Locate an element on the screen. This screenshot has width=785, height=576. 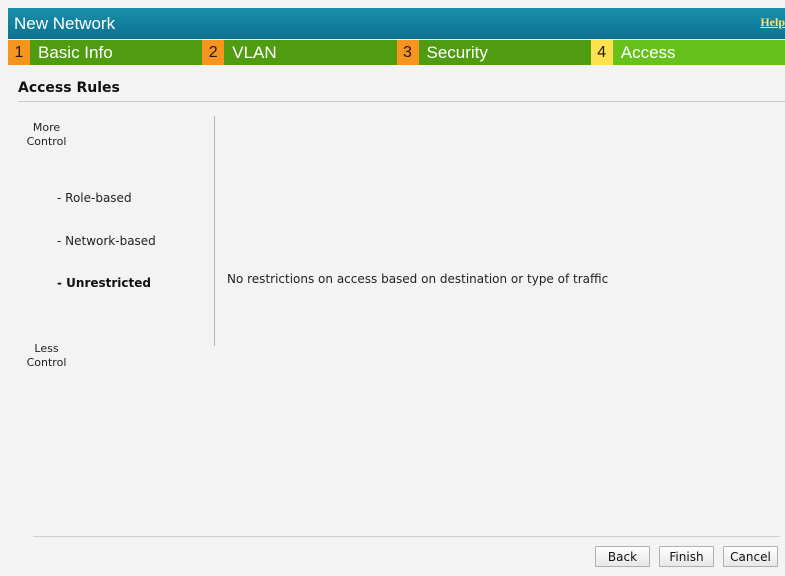
section-title: Access Rules is located at coordinates (69, 88).